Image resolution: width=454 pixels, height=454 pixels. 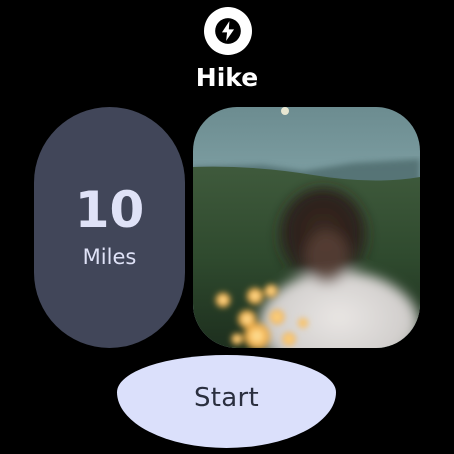 I want to click on app-icon, so click(x=228, y=31).